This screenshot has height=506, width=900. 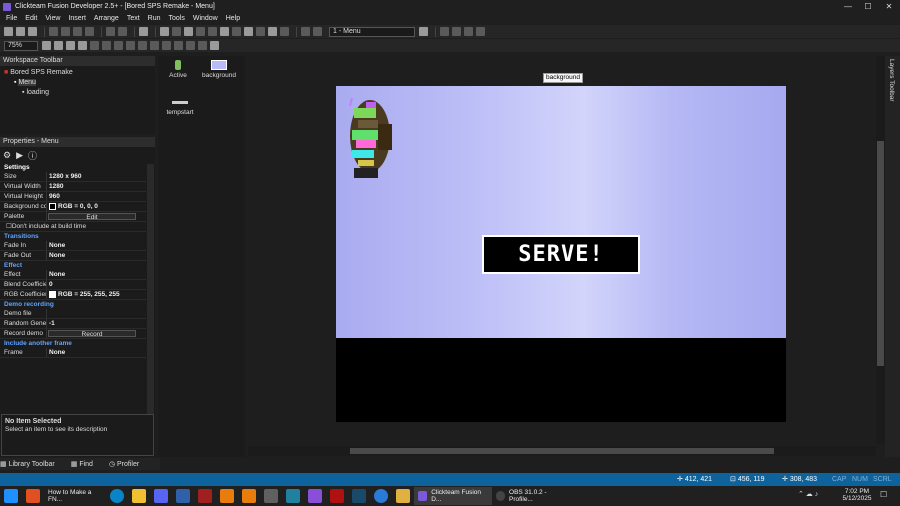 What do you see at coordinates (77, 31) in the screenshot?
I see `paste-icon` at bounding box center [77, 31].